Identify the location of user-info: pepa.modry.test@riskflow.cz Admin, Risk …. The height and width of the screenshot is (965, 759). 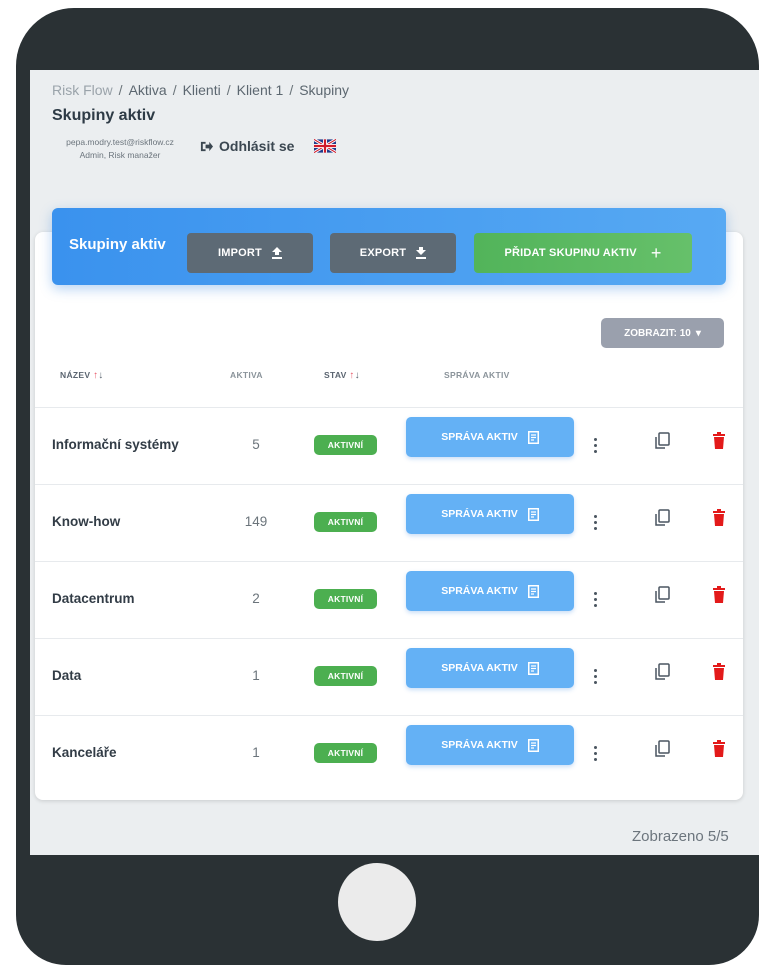
(120, 149).